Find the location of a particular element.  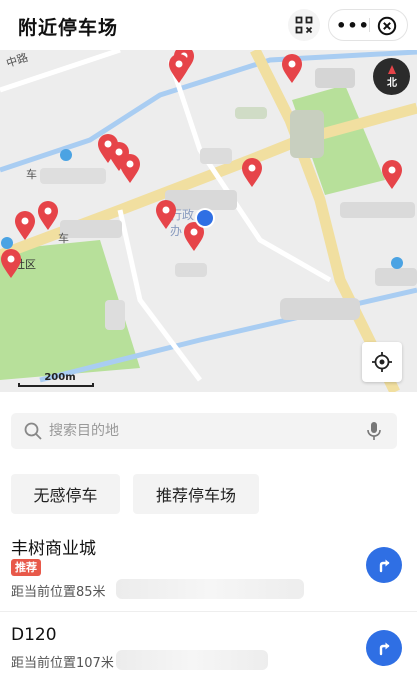

scan-button is located at coordinates (304, 25).